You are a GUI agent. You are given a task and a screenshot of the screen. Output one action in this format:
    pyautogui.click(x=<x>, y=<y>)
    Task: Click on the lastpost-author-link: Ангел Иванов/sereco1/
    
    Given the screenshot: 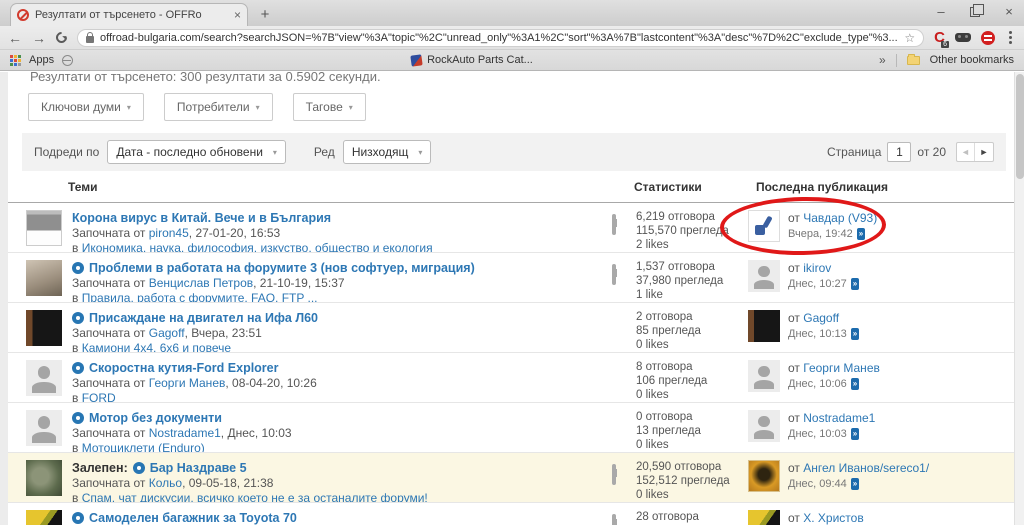 What is the action you would take?
    pyautogui.click(x=866, y=468)
    